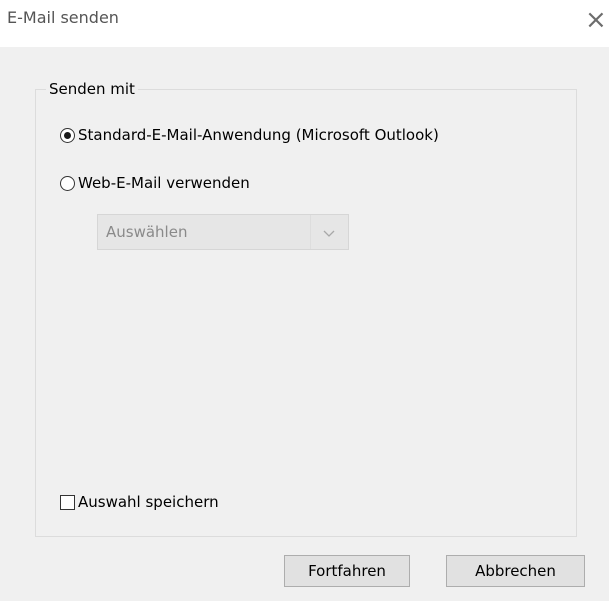  What do you see at coordinates (92, 89) in the screenshot?
I see `groupbox-legend: Senden mit` at bounding box center [92, 89].